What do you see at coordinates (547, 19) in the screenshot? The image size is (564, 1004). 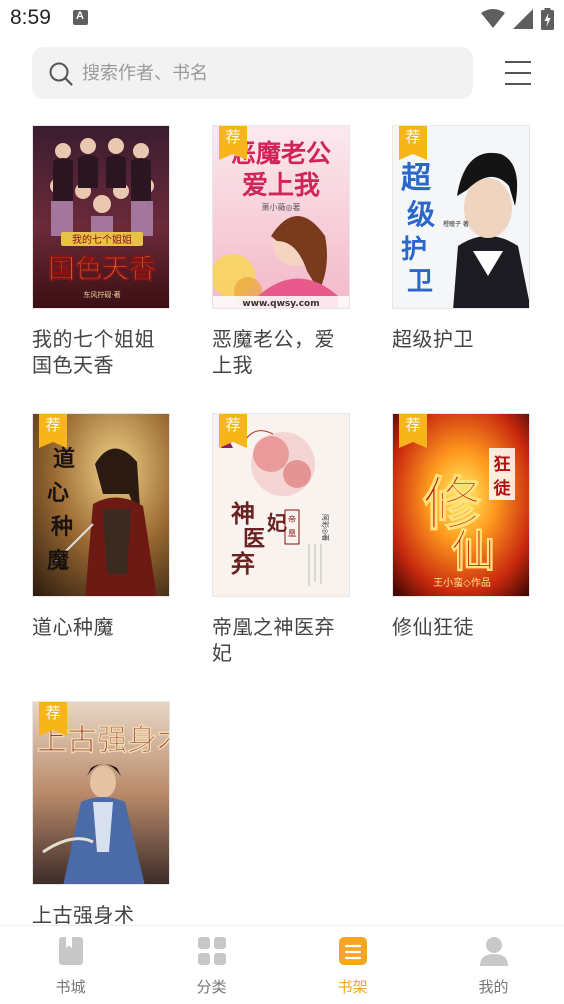 I see `battery-charging-icon` at bounding box center [547, 19].